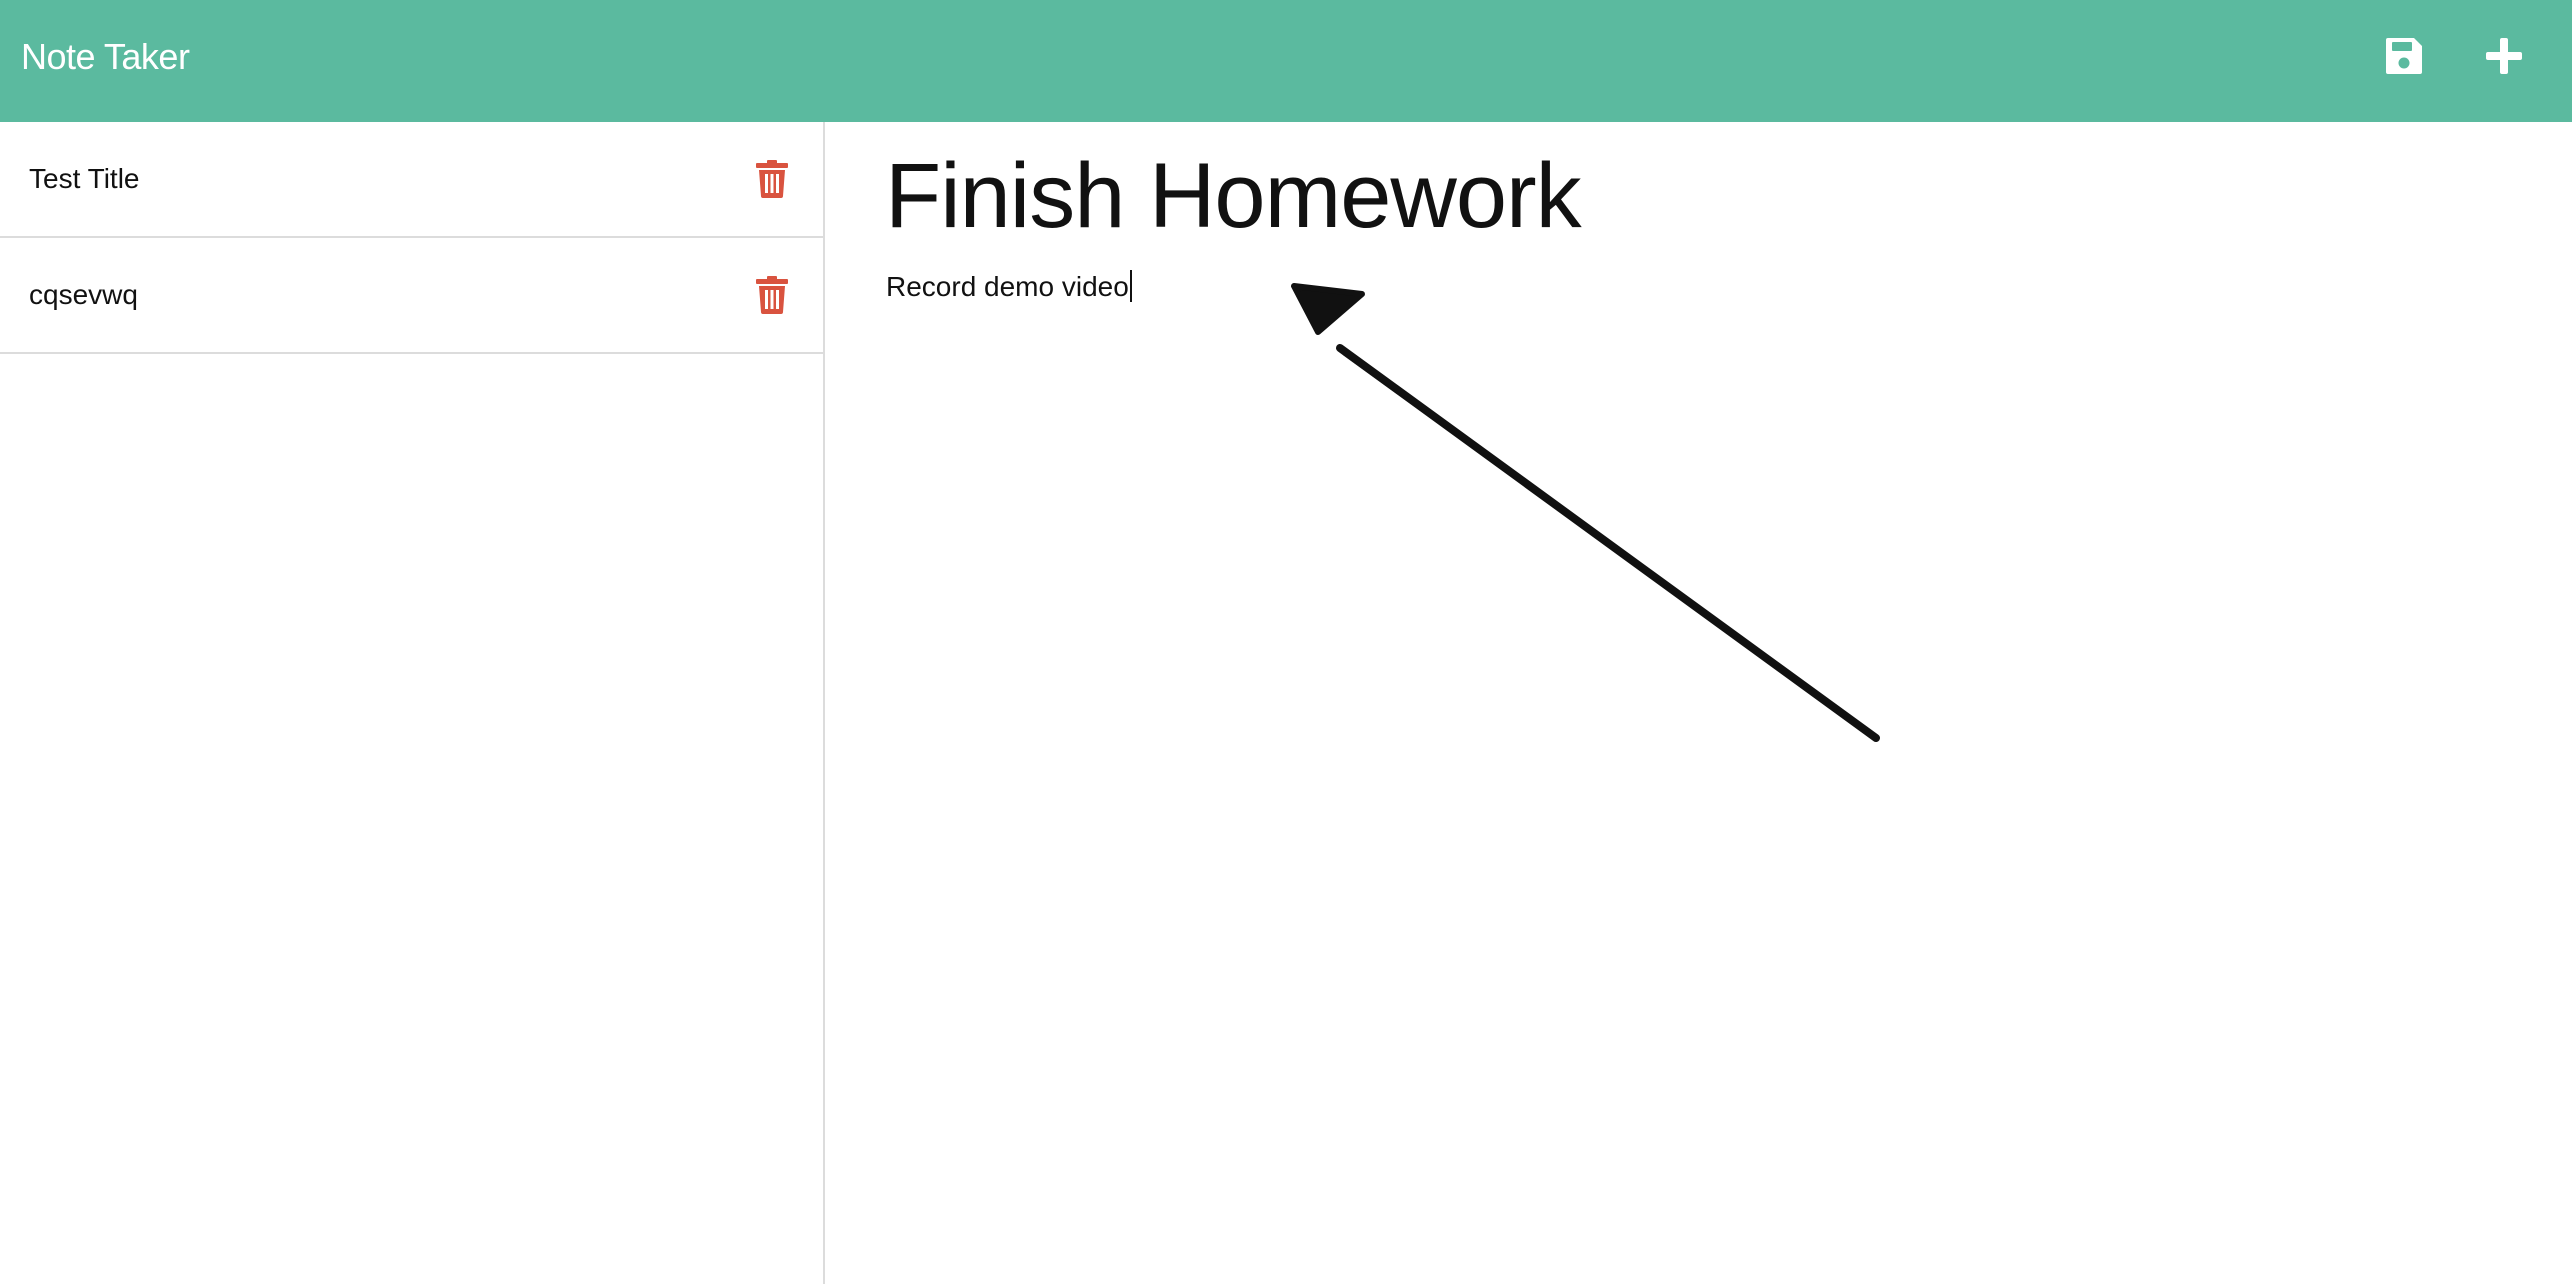 The width and height of the screenshot is (2572, 1284). Describe the element at coordinates (411, 296) in the screenshot. I see `list-item: cqsevwq` at that location.